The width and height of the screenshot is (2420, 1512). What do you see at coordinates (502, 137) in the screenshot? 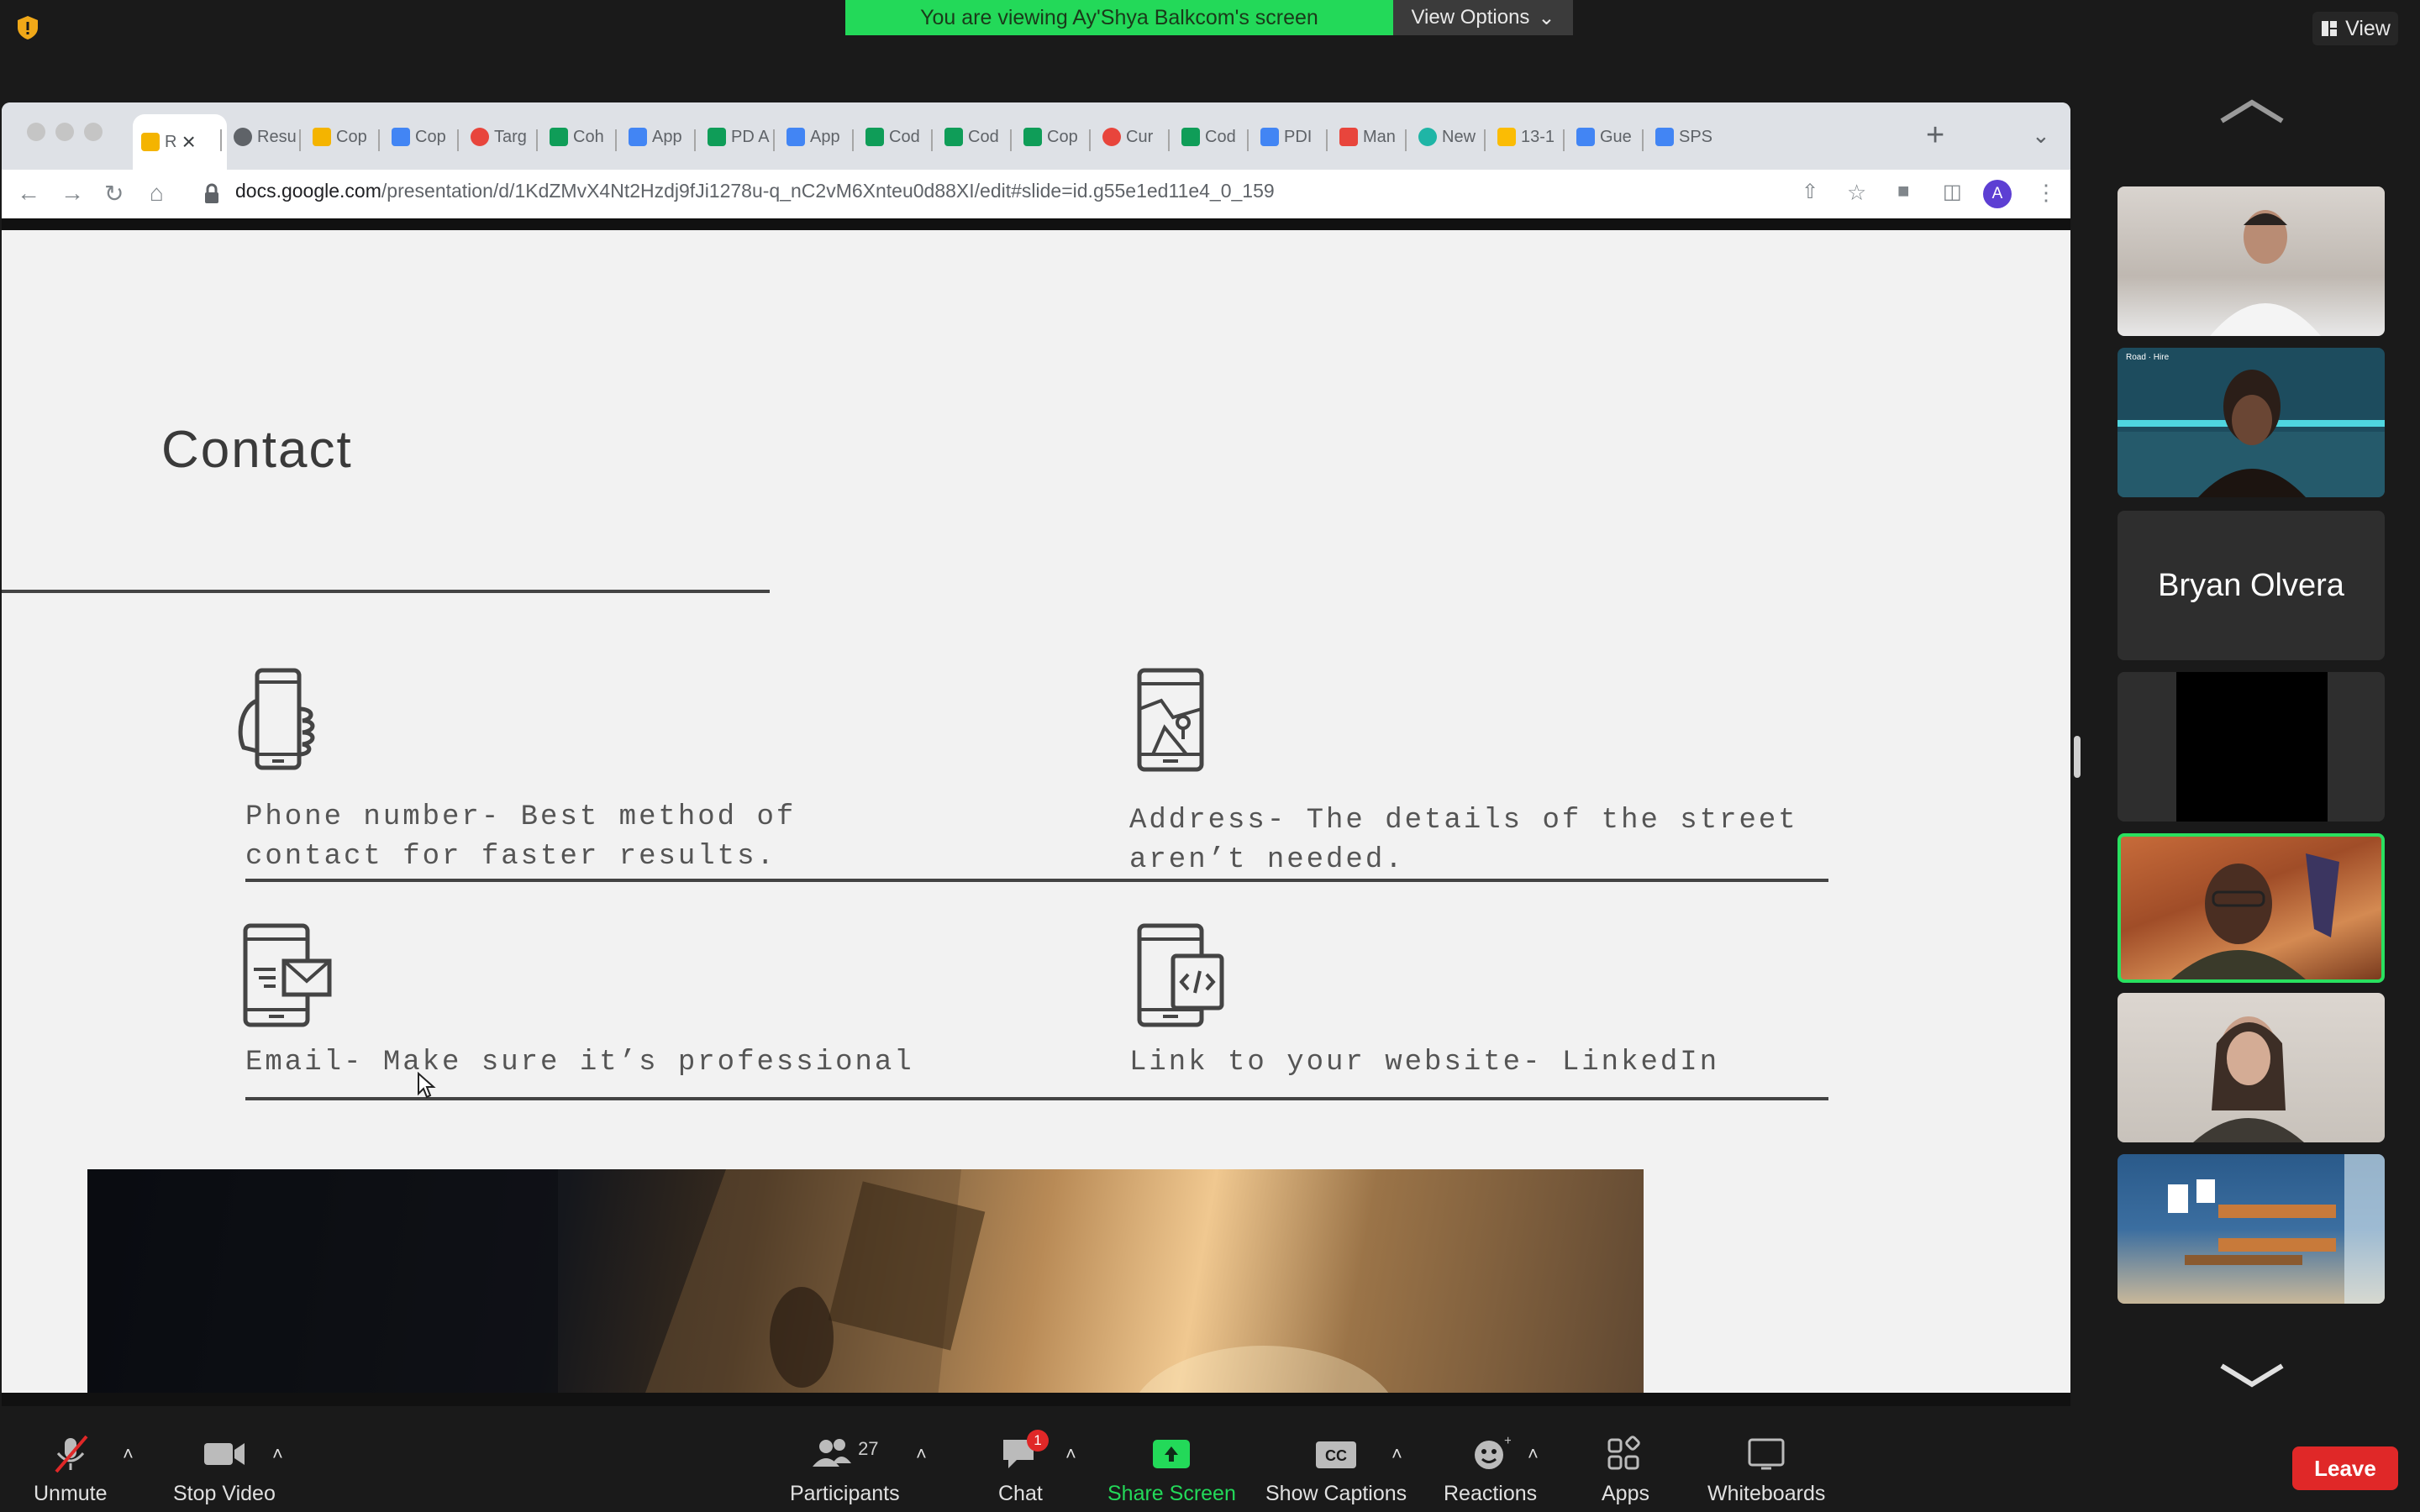
I see `browser-tab: Targ` at bounding box center [502, 137].